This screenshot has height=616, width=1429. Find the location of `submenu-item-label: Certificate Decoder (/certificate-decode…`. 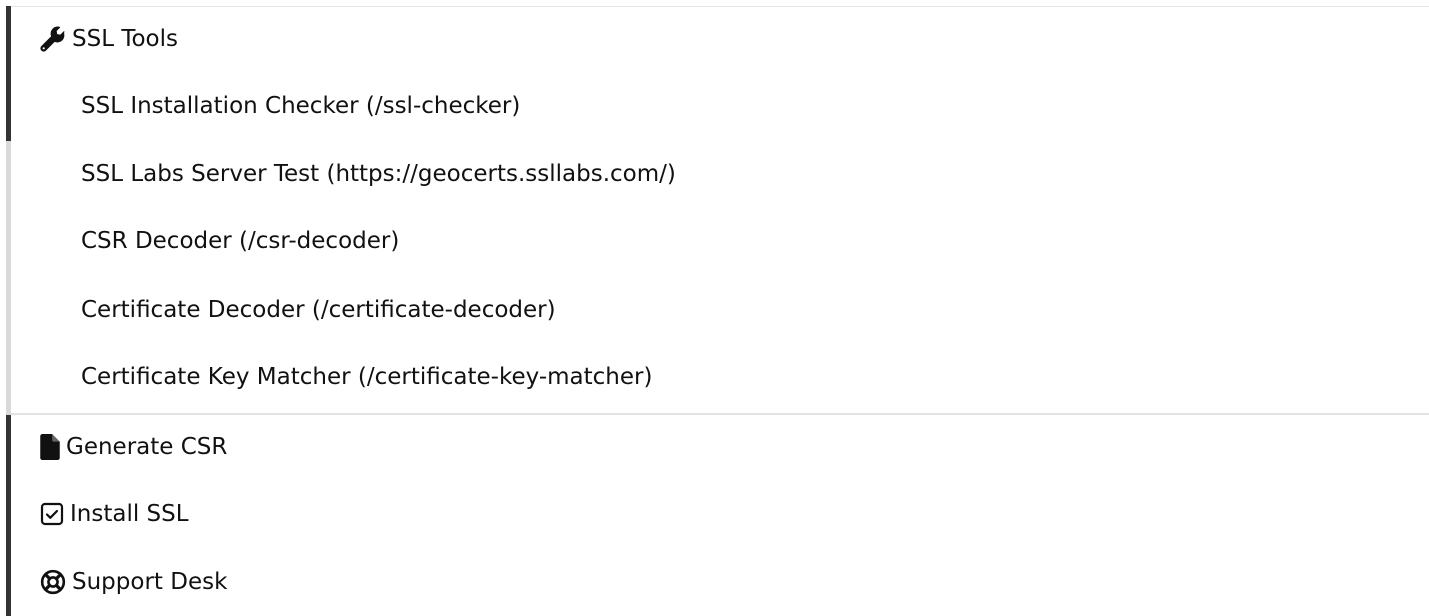

submenu-item-label: Certificate Decoder (/certificate-decode… is located at coordinates (318, 309).